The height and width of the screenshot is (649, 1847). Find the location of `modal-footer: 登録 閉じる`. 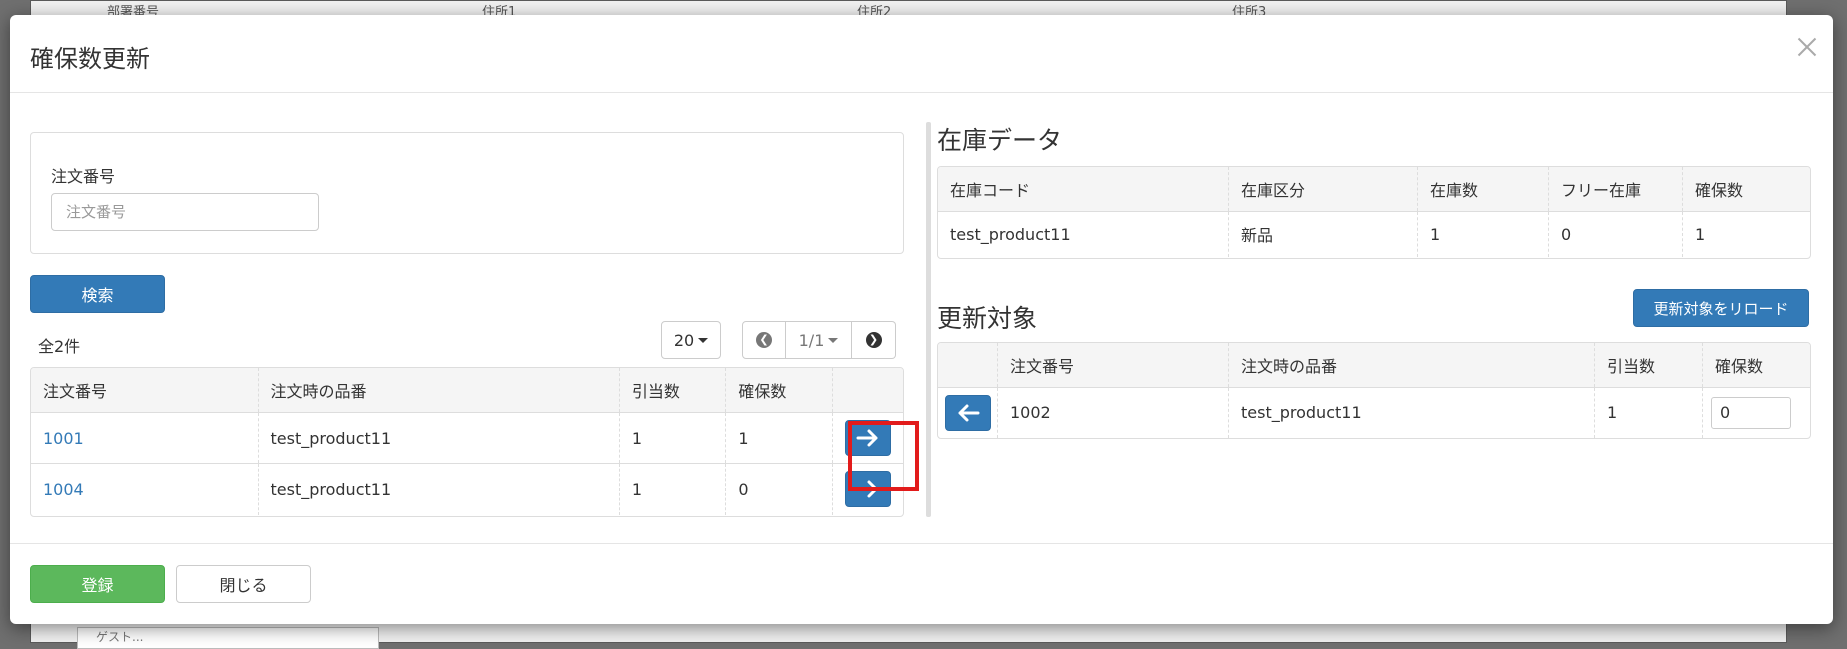

modal-footer: 登録 閉じる is located at coordinates (921, 584).